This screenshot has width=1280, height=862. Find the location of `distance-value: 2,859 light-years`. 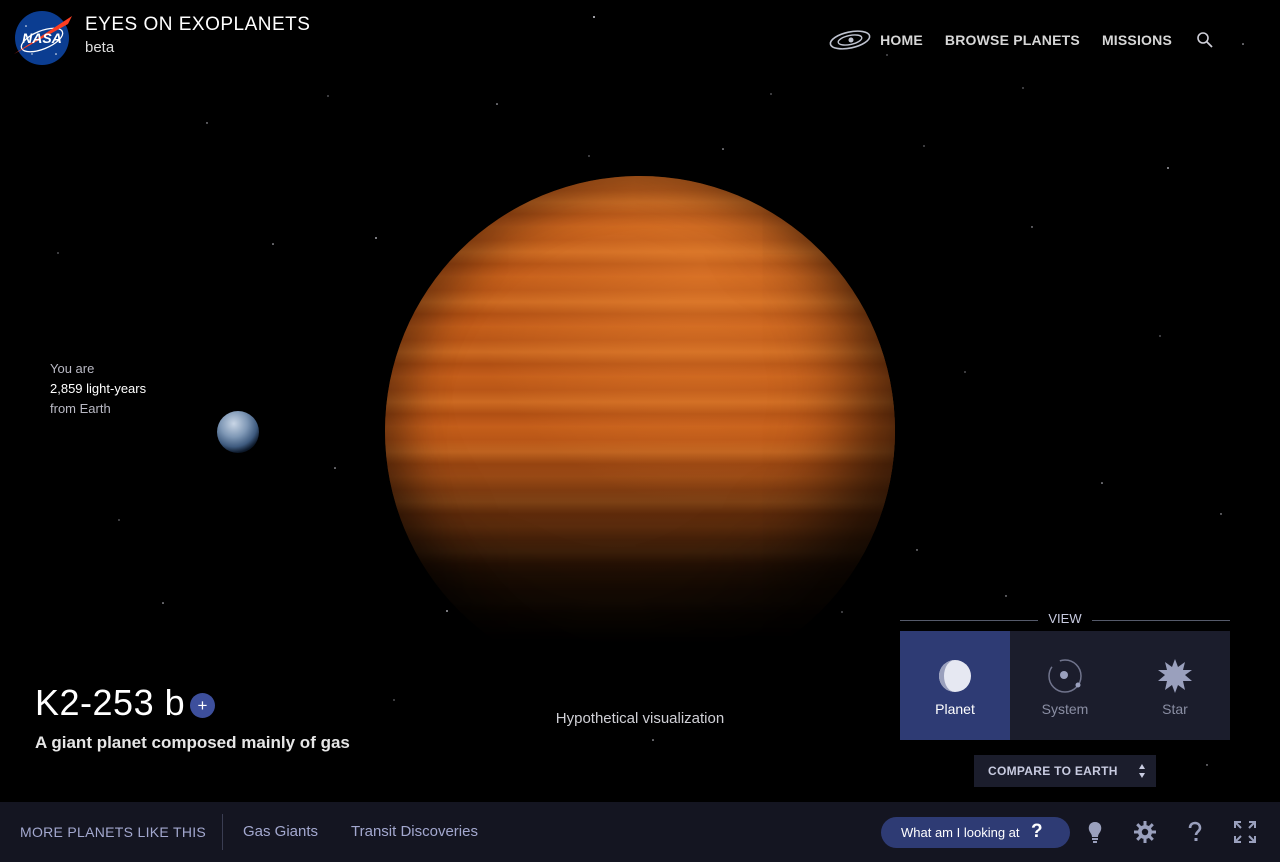

distance-value: 2,859 light-years is located at coordinates (98, 388).